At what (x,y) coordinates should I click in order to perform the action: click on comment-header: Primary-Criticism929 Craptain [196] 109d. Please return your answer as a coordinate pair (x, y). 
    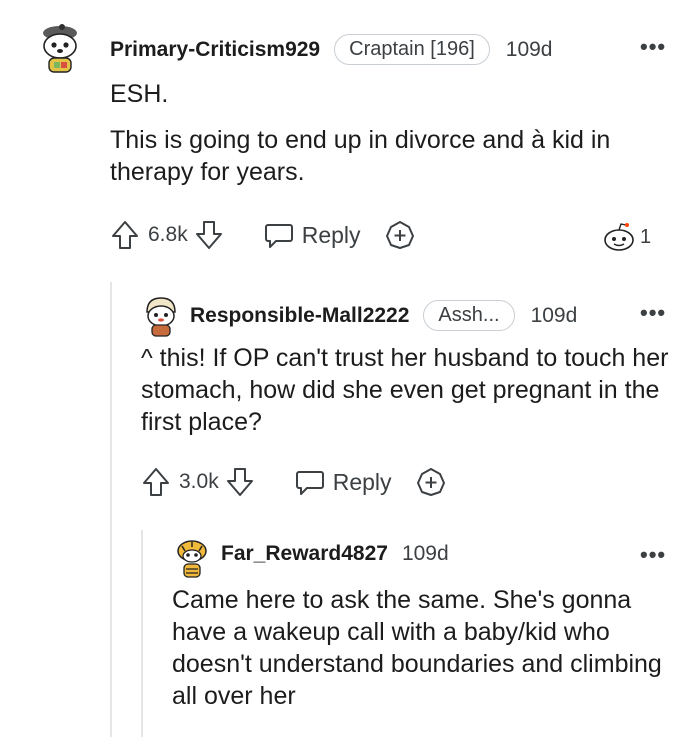
    Looking at the image, I should click on (331, 49).